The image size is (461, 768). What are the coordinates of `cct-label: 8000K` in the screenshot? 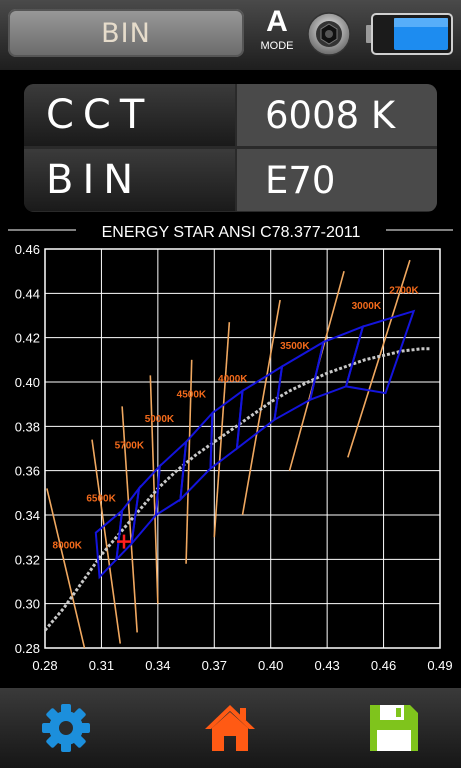 It's located at (68, 545).